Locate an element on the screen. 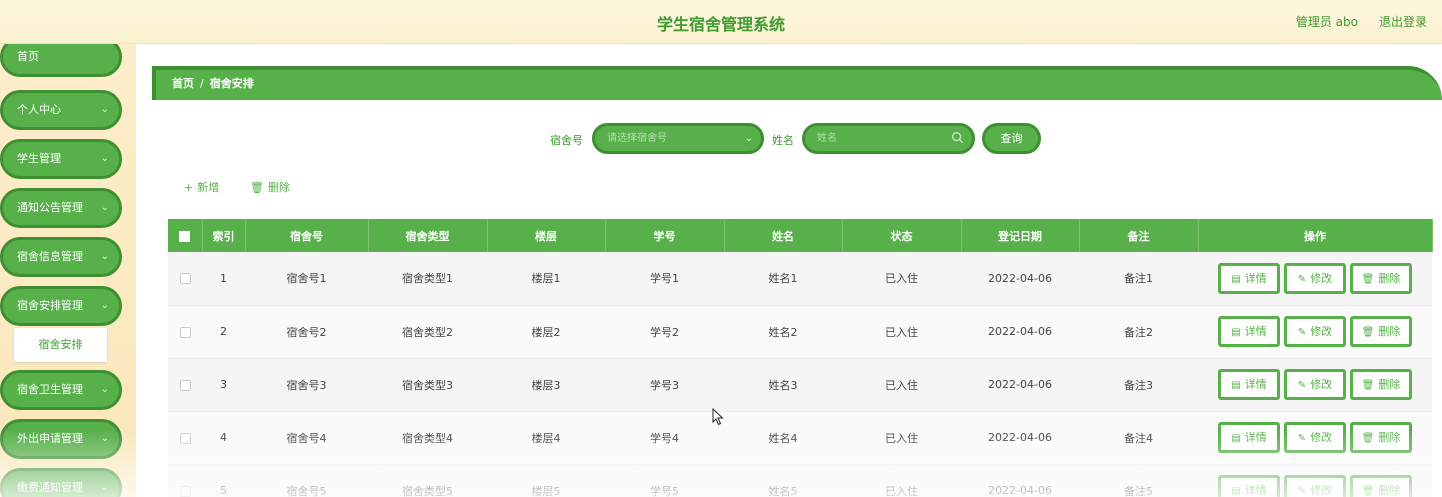  column-header: 宿舍类型 is located at coordinates (428, 235).